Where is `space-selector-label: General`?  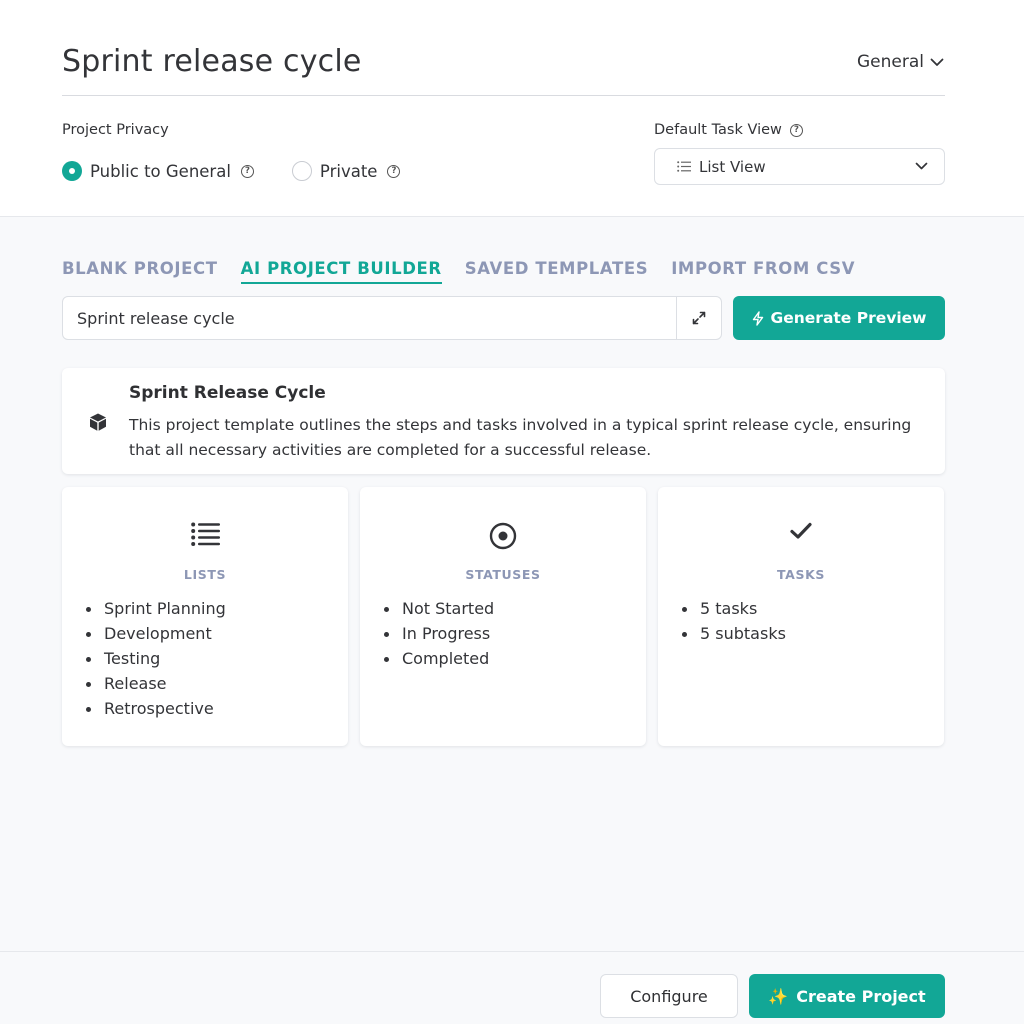 space-selector-label: General is located at coordinates (890, 62).